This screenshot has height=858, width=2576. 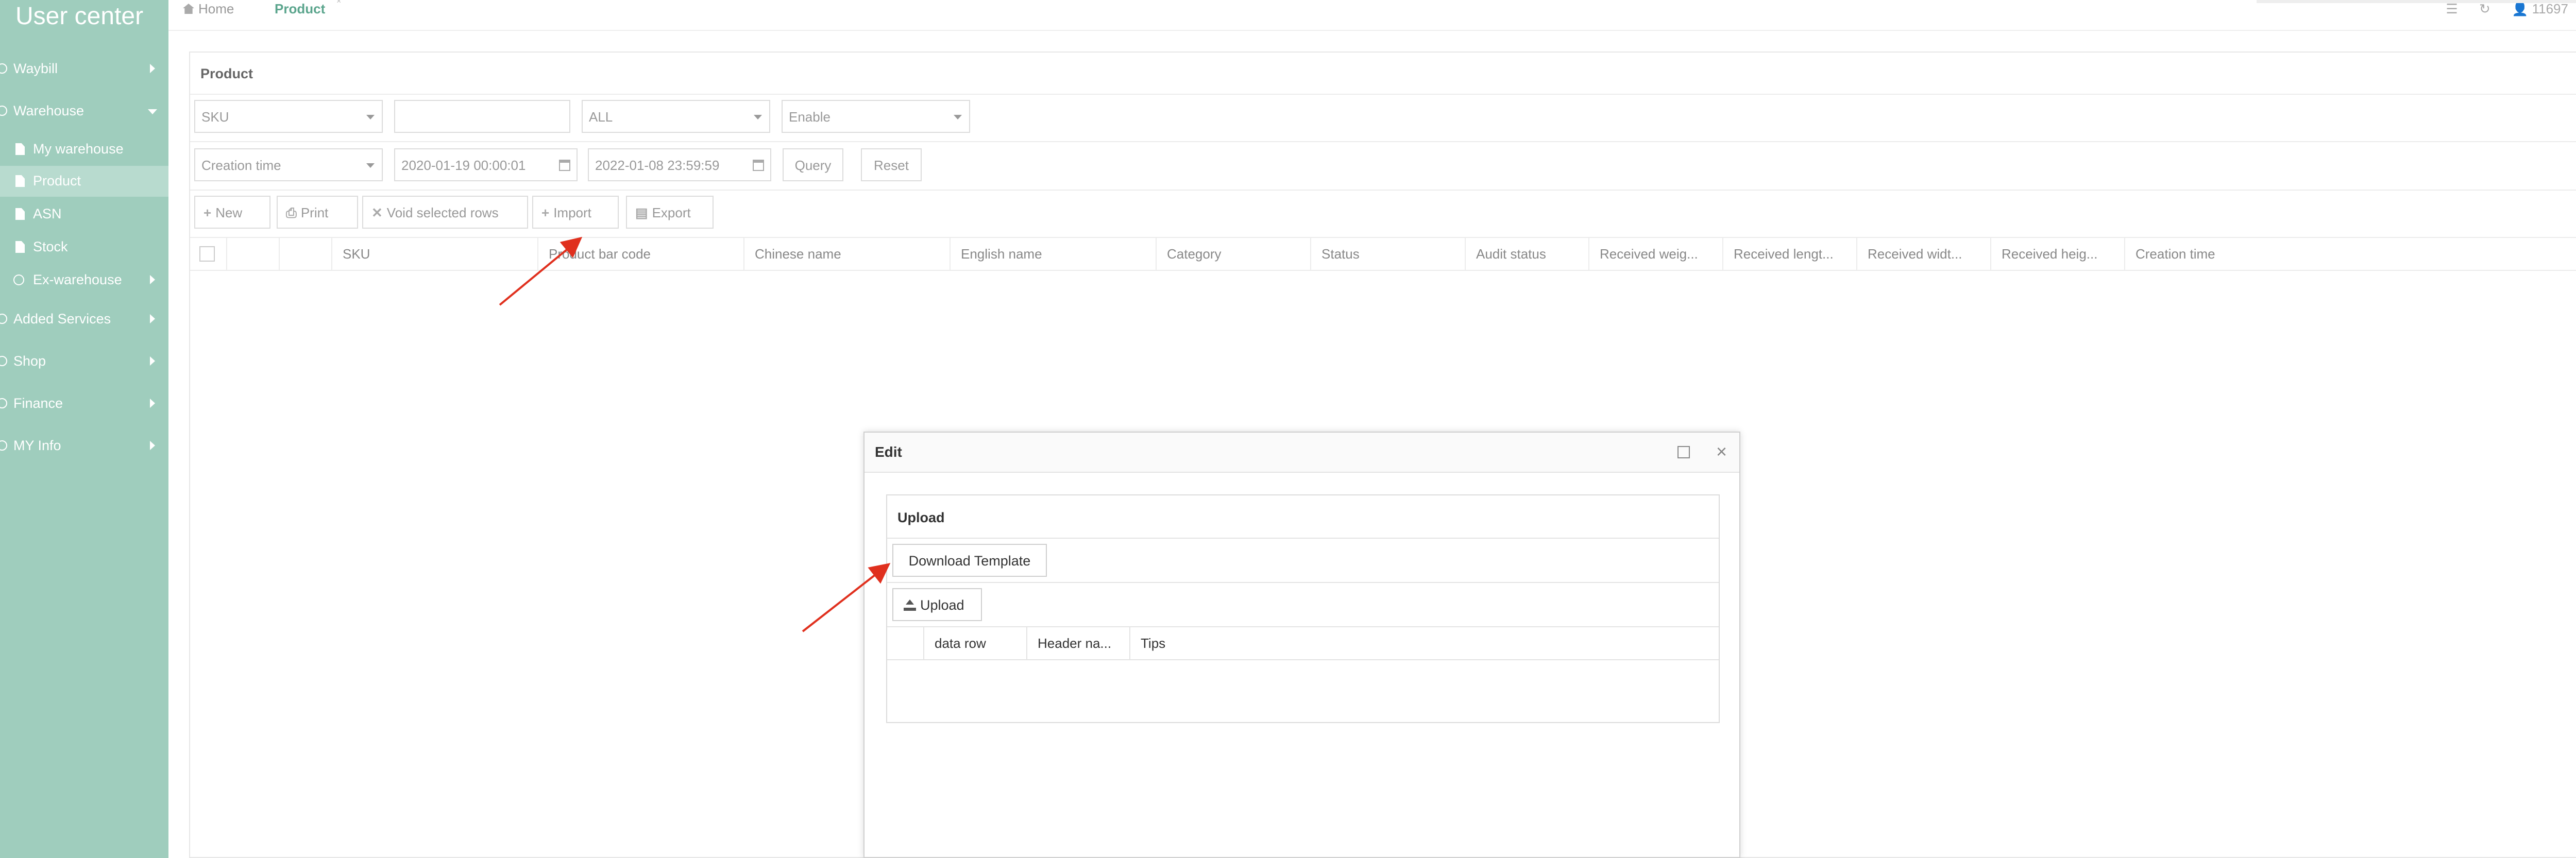 What do you see at coordinates (208, 212) in the screenshot?
I see `plus-icon: +` at bounding box center [208, 212].